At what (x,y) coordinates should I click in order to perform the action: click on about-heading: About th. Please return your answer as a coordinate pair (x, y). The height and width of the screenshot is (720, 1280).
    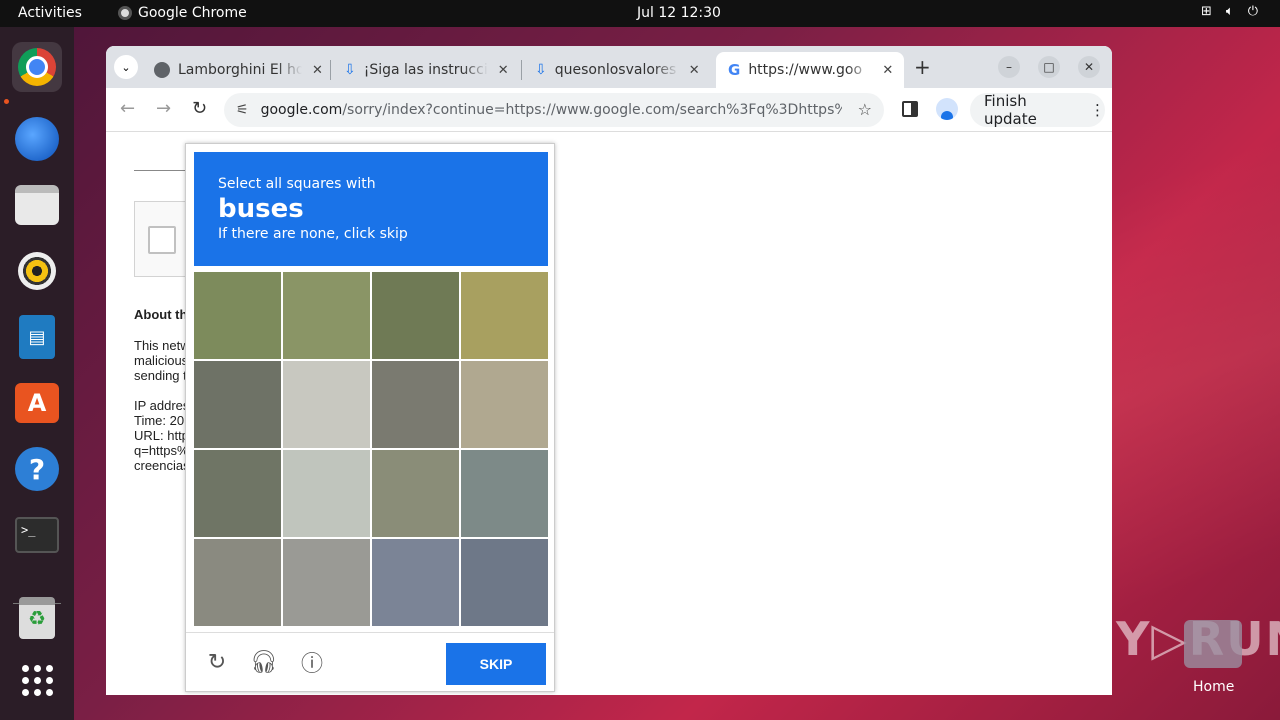
    Looking at the image, I should click on (161, 314).